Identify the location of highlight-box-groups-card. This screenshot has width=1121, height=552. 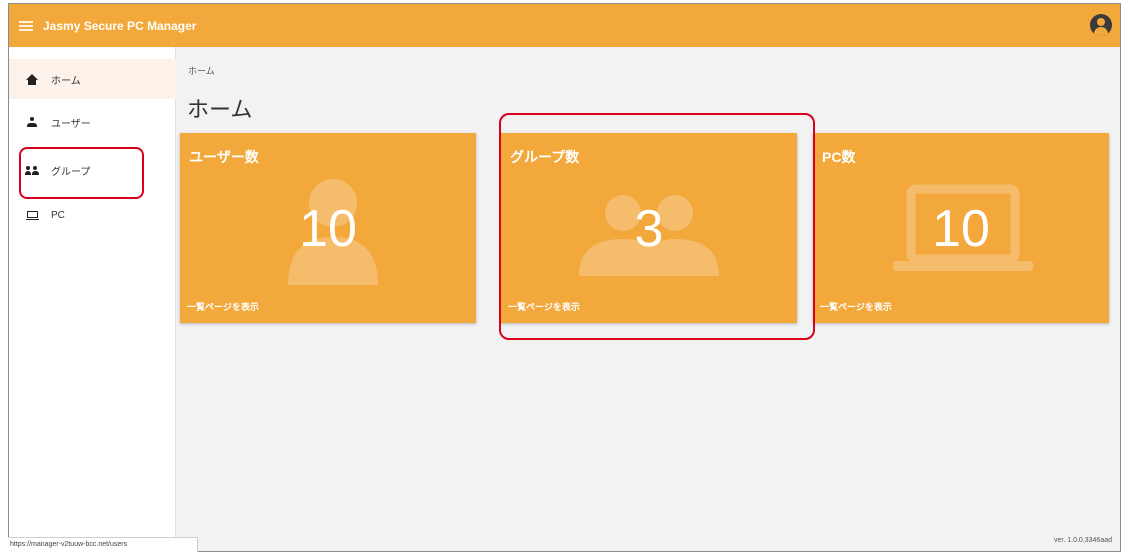
(657, 226).